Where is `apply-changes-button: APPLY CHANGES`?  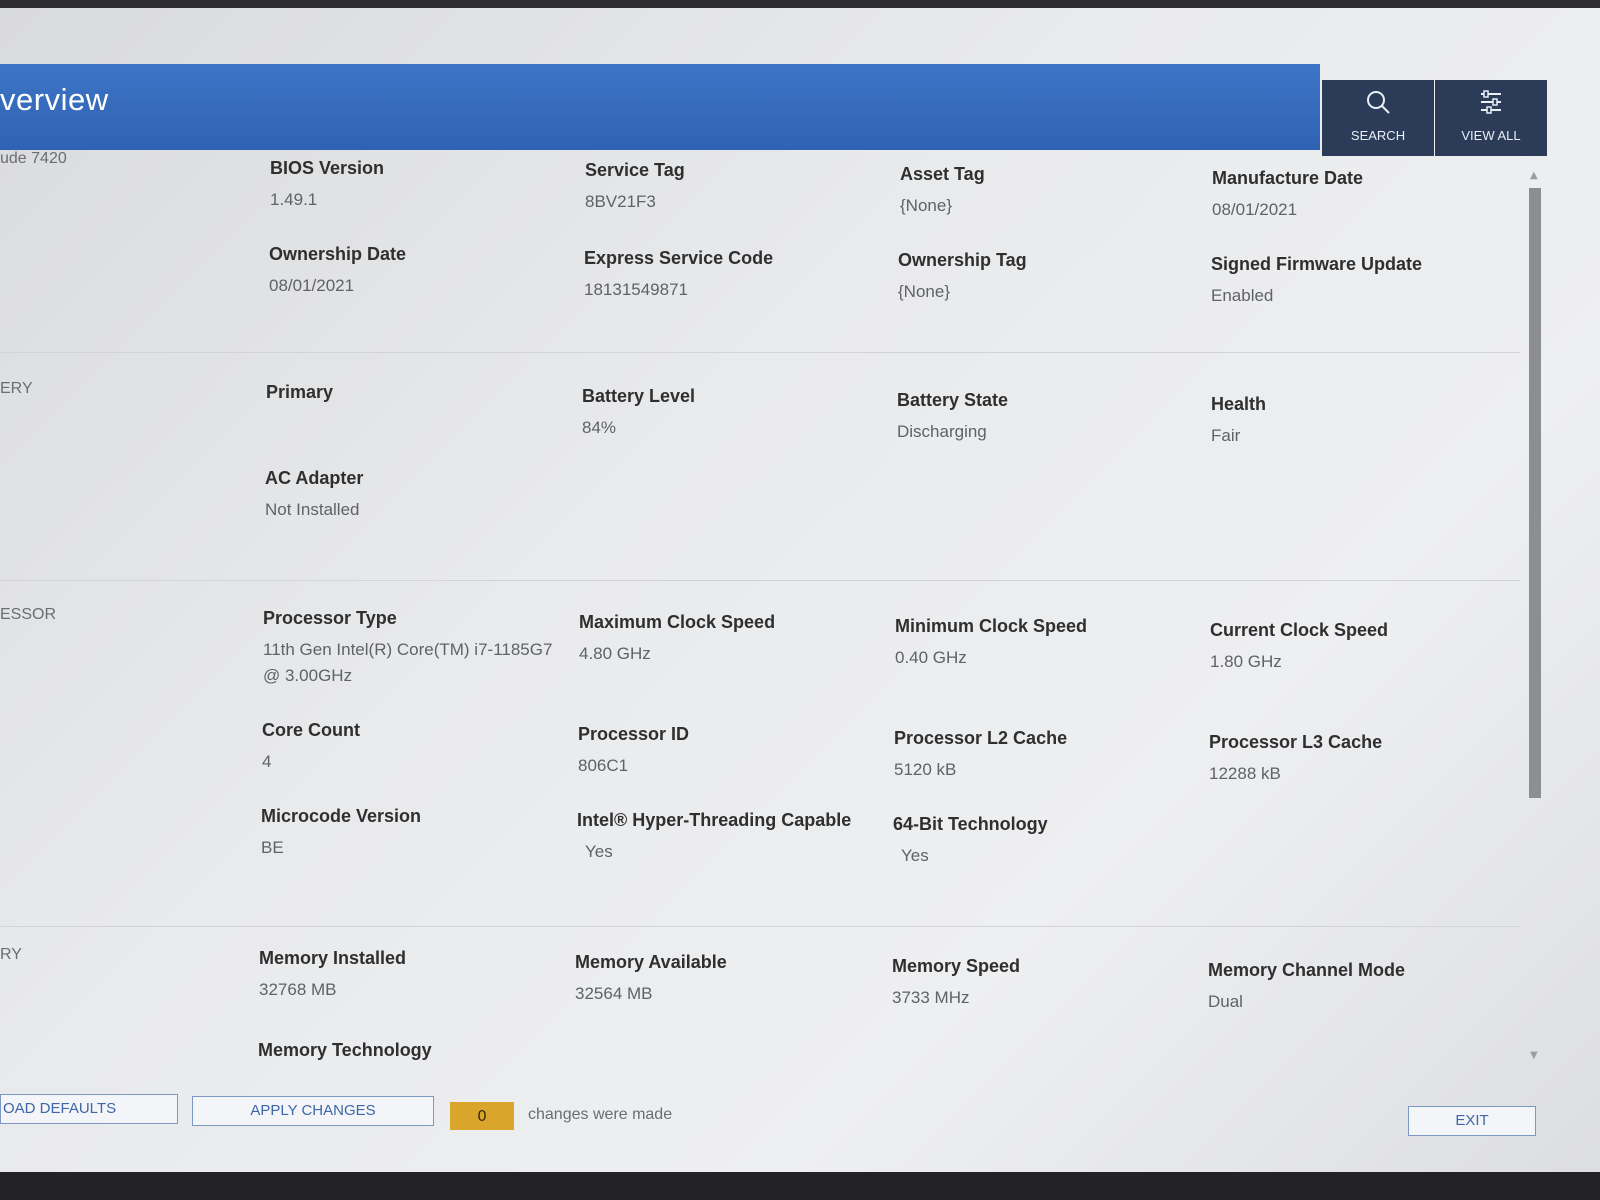 apply-changes-button: APPLY CHANGES is located at coordinates (313, 1111).